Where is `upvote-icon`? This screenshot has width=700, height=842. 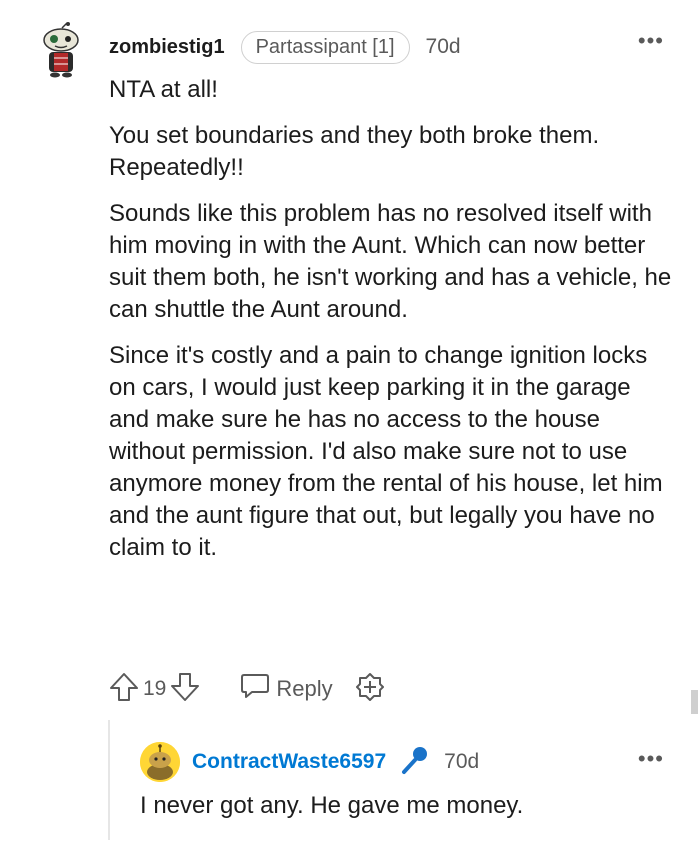
upvote-icon is located at coordinates (124, 689).